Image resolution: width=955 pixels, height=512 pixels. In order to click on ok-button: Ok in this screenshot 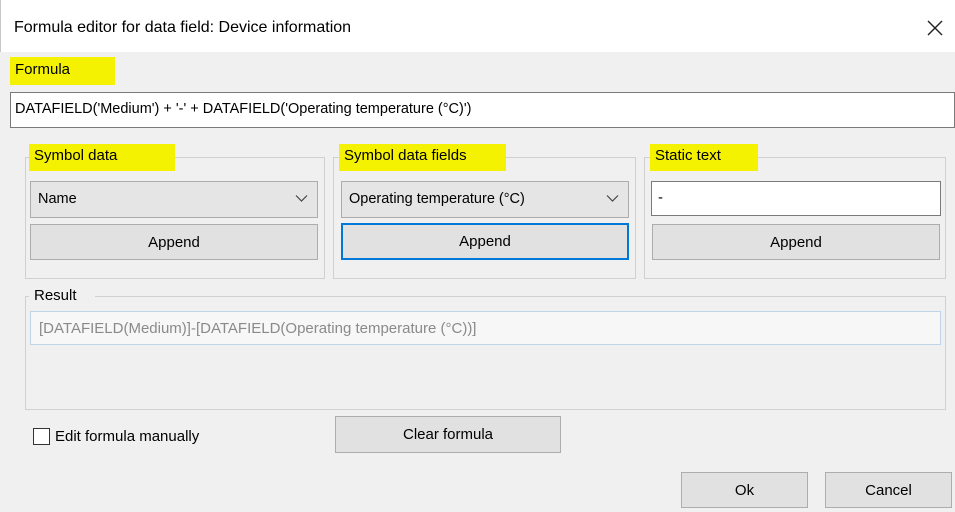, I will do `click(744, 490)`.